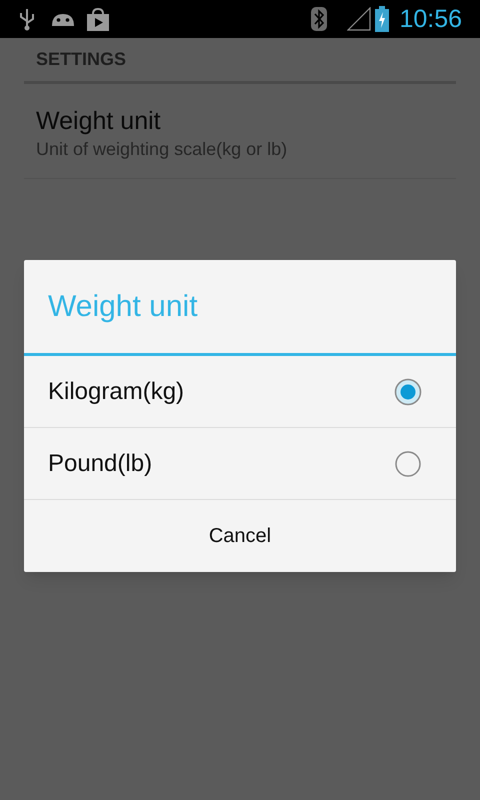  What do you see at coordinates (240, 392) in the screenshot?
I see `option-row: Kilogram(kg)` at bounding box center [240, 392].